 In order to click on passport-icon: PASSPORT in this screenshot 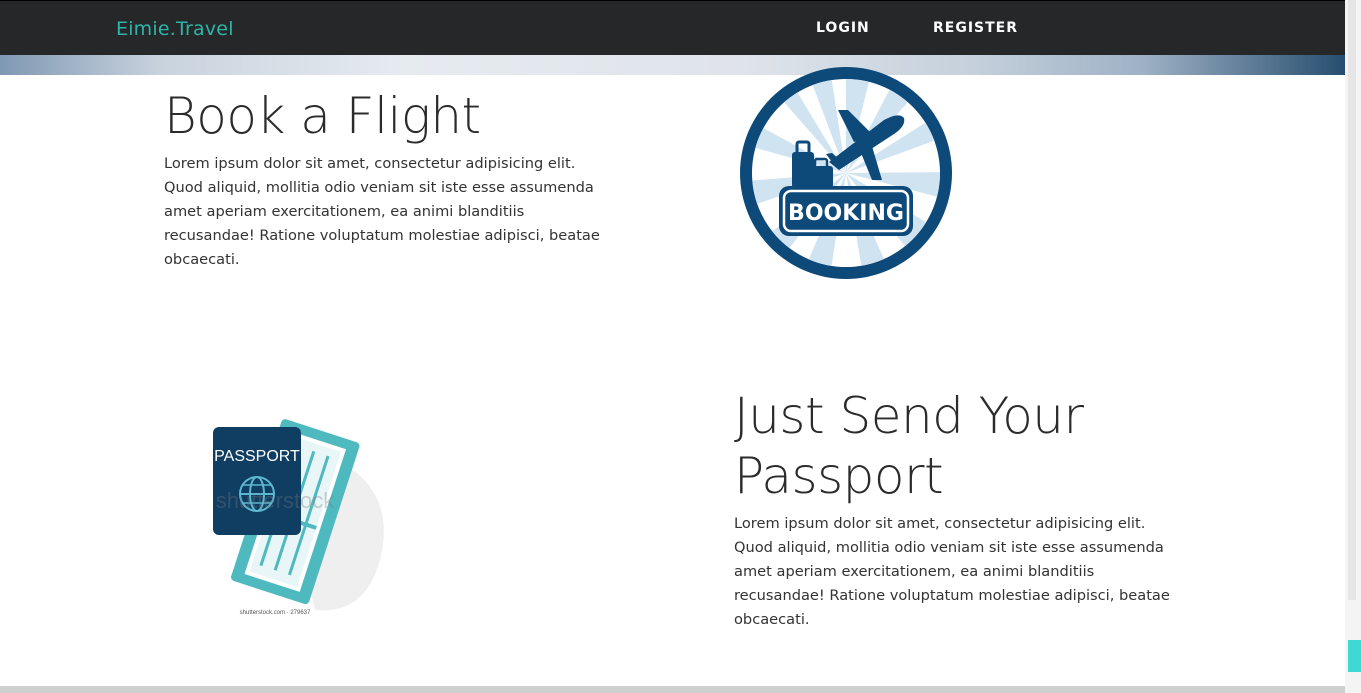, I will do `click(257, 481)`.